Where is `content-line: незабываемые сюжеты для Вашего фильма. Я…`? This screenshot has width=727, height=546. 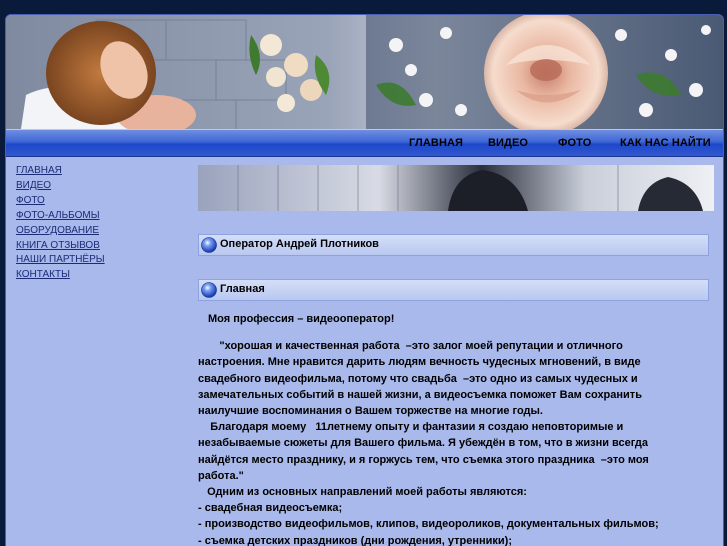
content-line: незабываемые сюжеты для Вашего фильма. Я… is located at coordinates (423, 443).